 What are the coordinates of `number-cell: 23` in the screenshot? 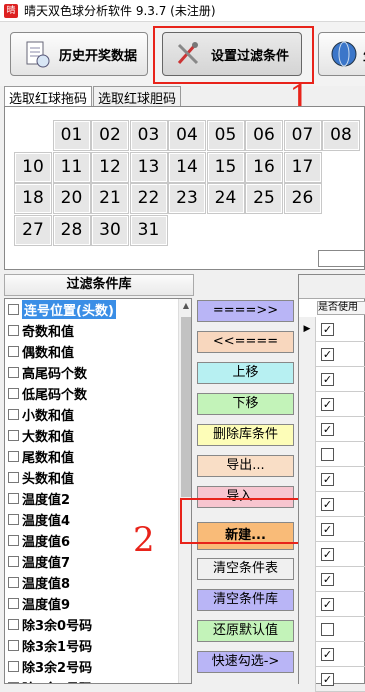 It's located at (187, 198).